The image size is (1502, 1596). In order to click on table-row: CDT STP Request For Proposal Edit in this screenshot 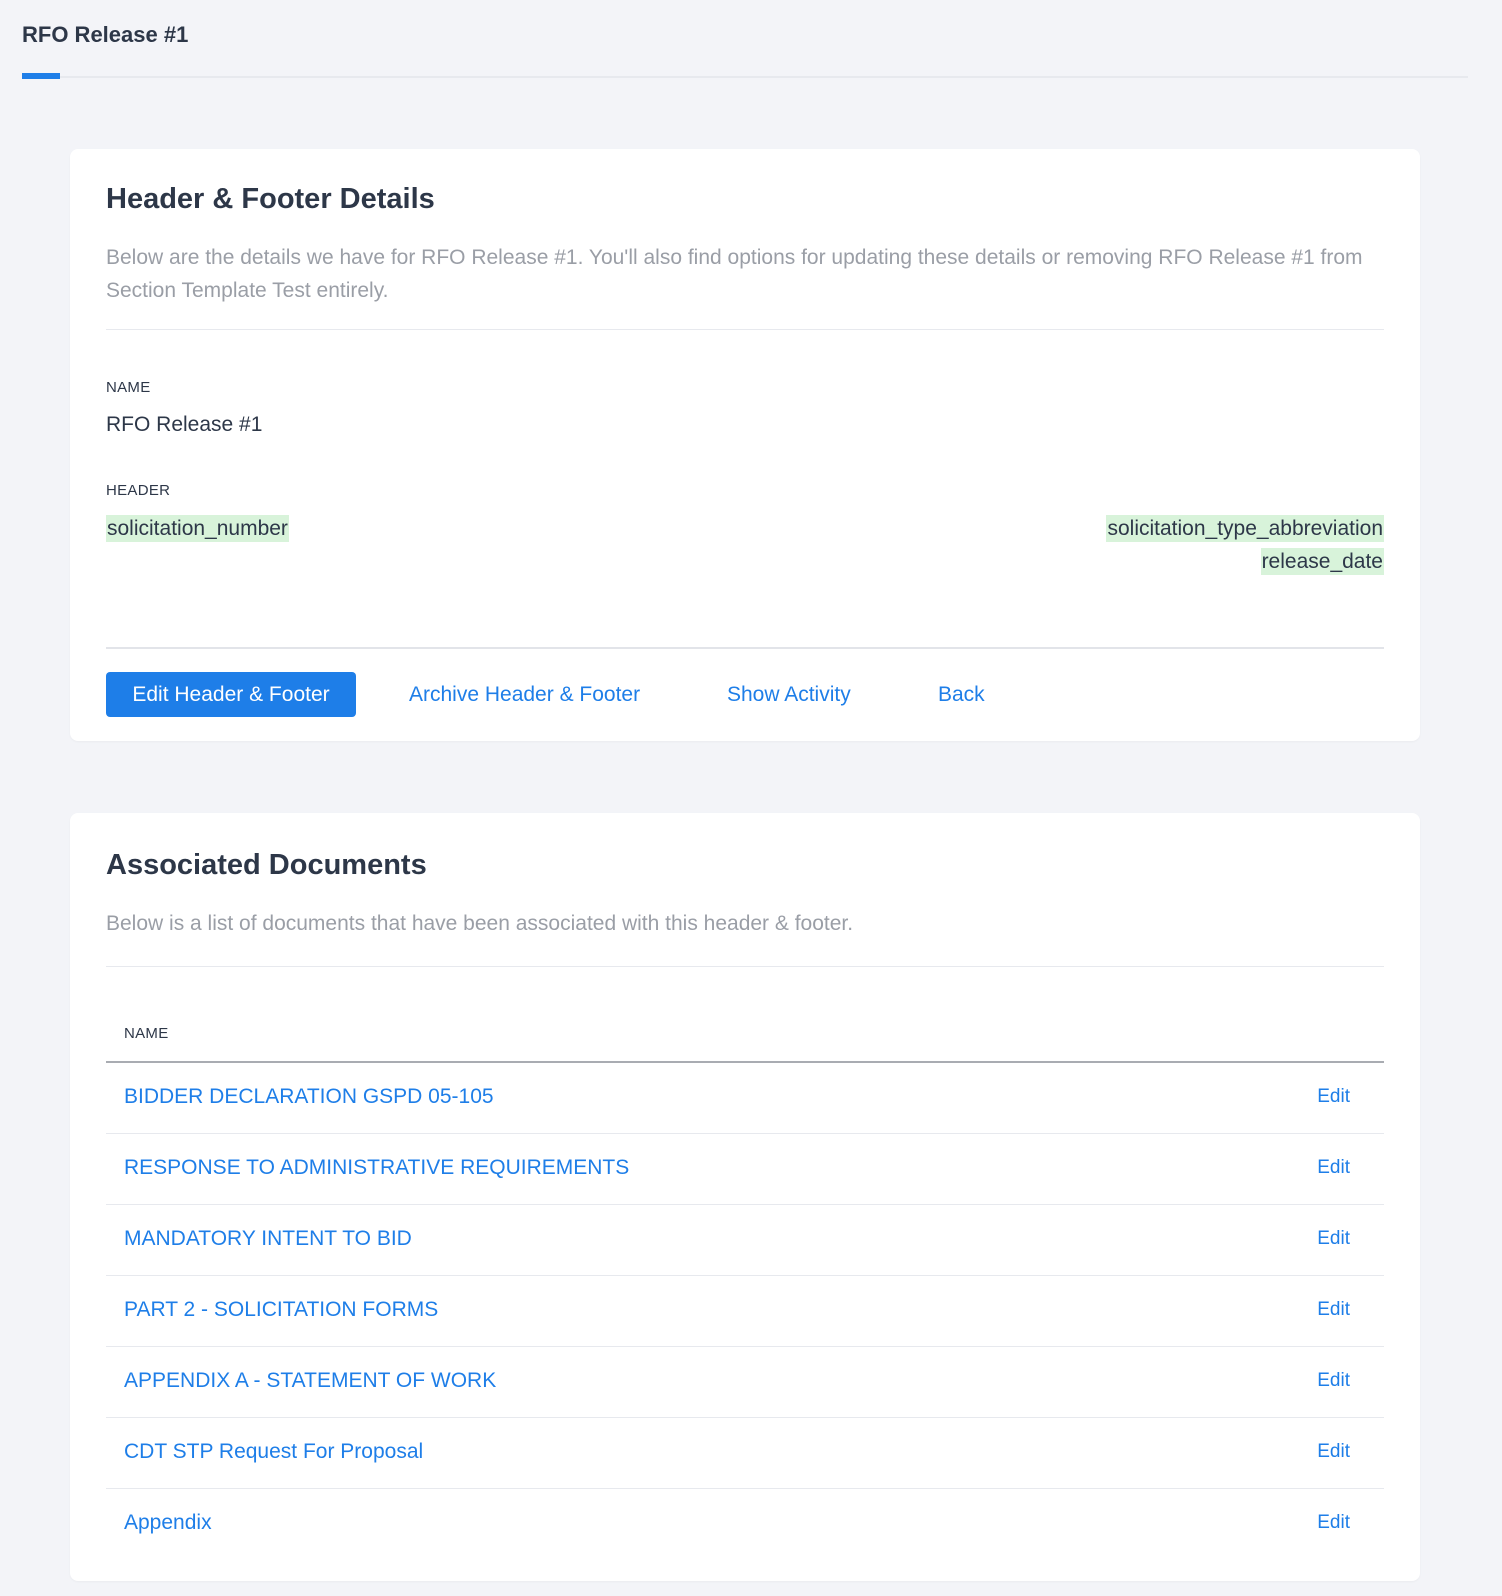, I will do `click(745, 1453)`.